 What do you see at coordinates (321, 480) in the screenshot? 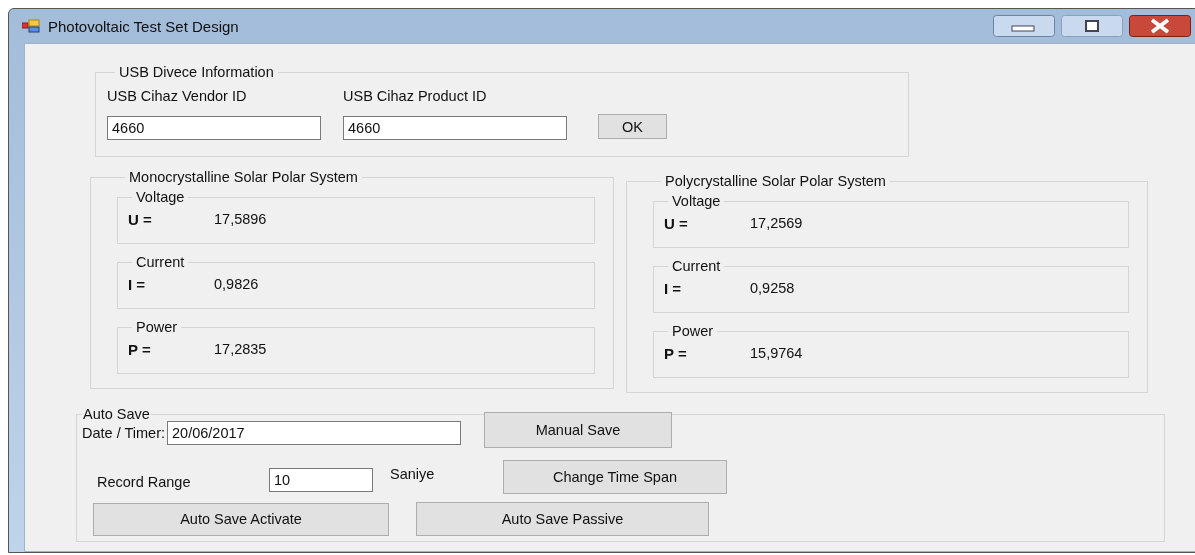
I see `record-range-field: 10` at bounding box center [321, 480].